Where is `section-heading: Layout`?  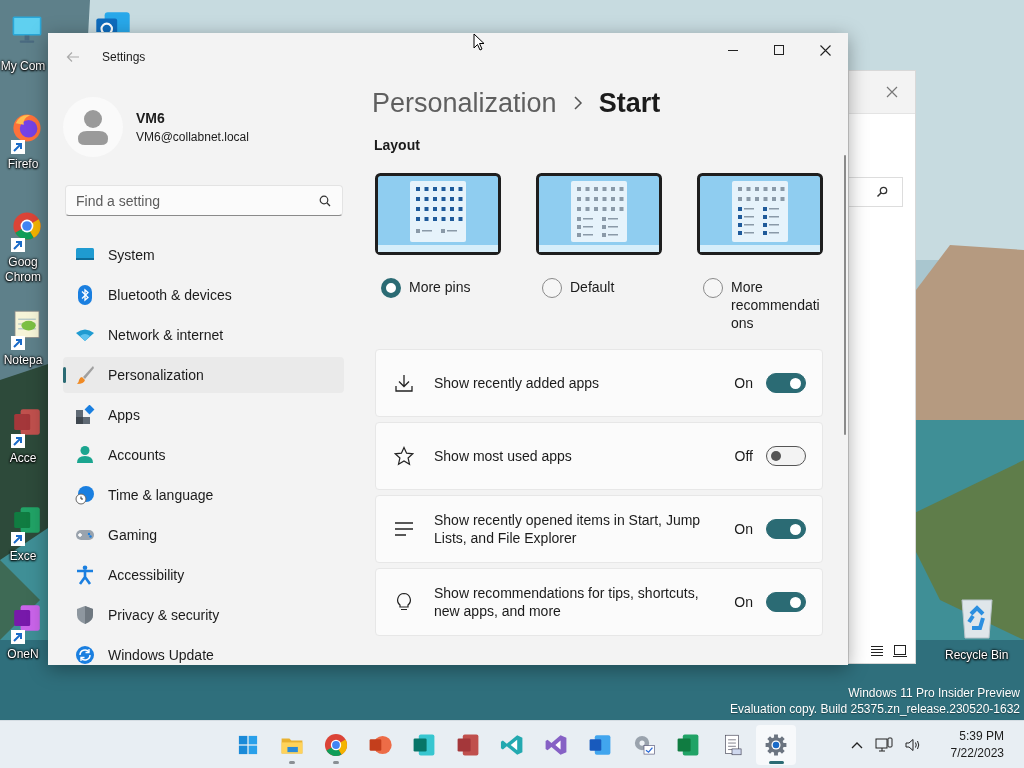 section-heading: Layout is located at coordinates (397, 145).